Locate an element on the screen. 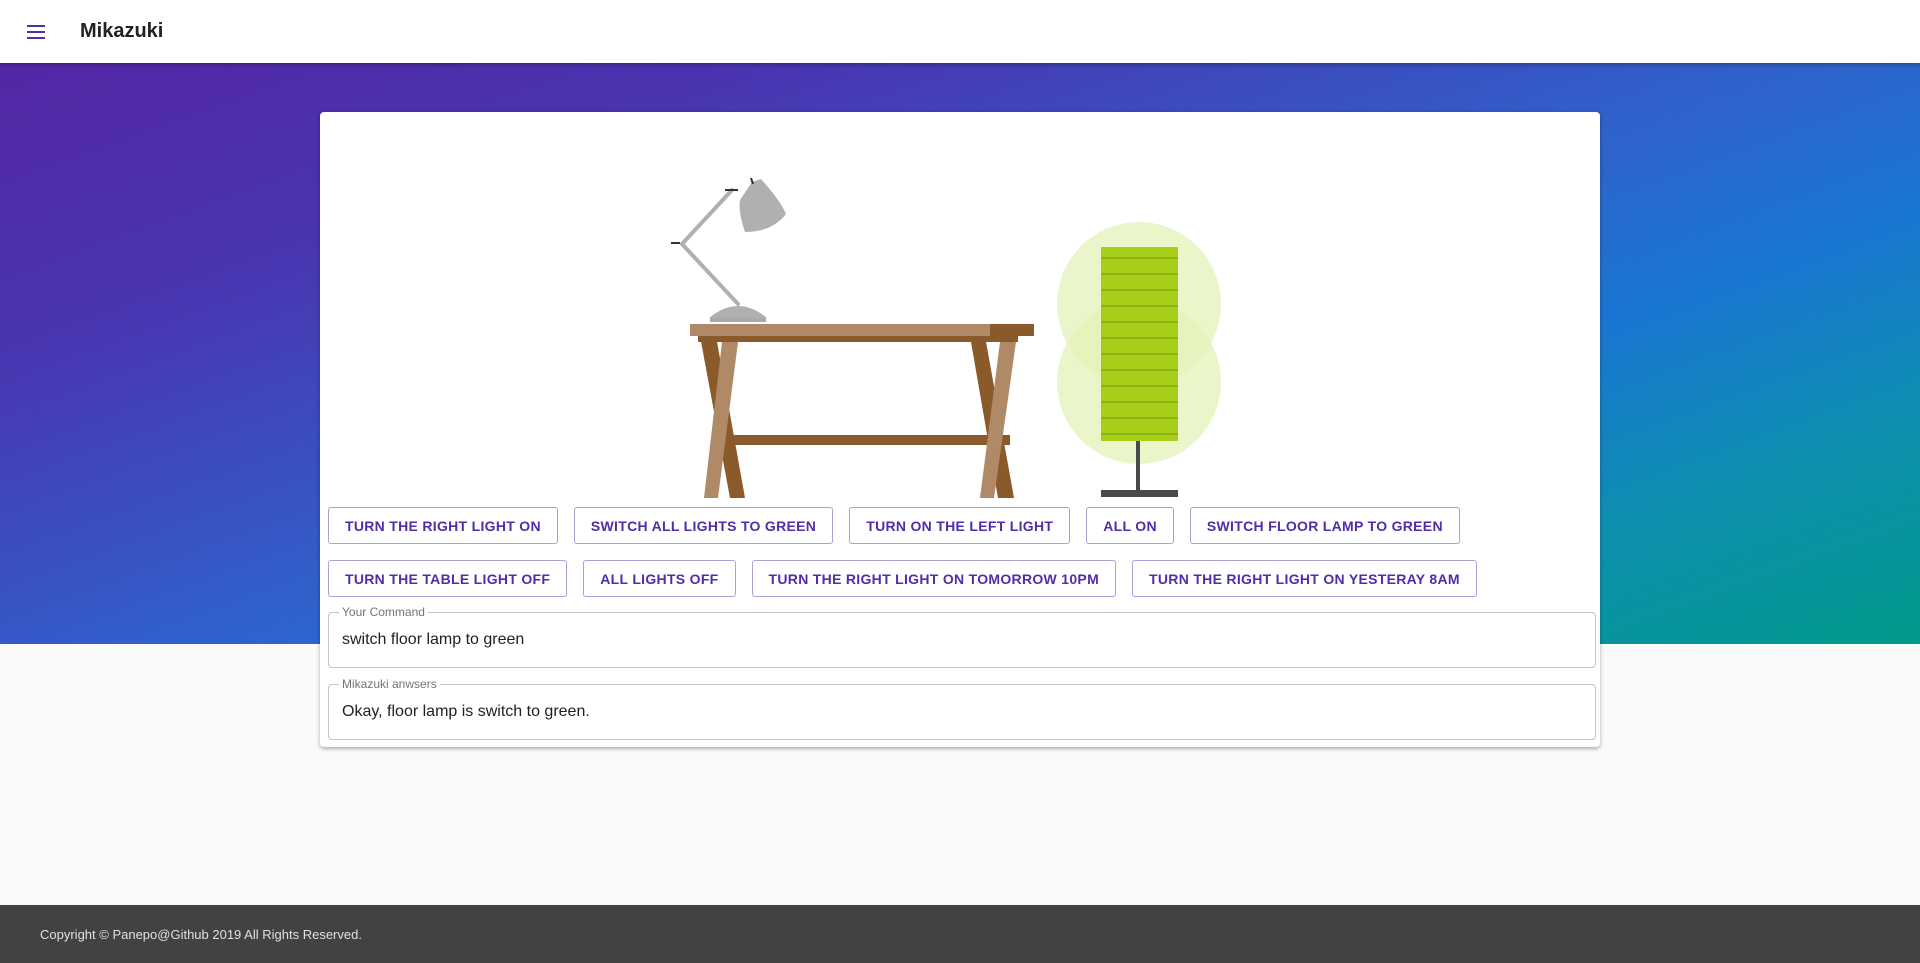 The image size is (1920, 963). floor-lamp-icon is located at coordinates (1139, 359).